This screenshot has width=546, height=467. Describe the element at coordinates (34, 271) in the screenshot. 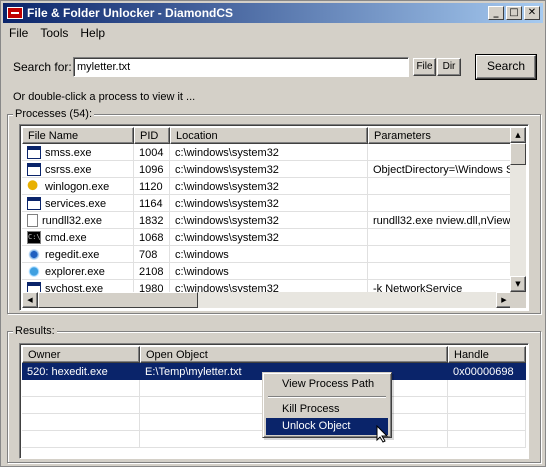

I see `explorer-icon` at that location.